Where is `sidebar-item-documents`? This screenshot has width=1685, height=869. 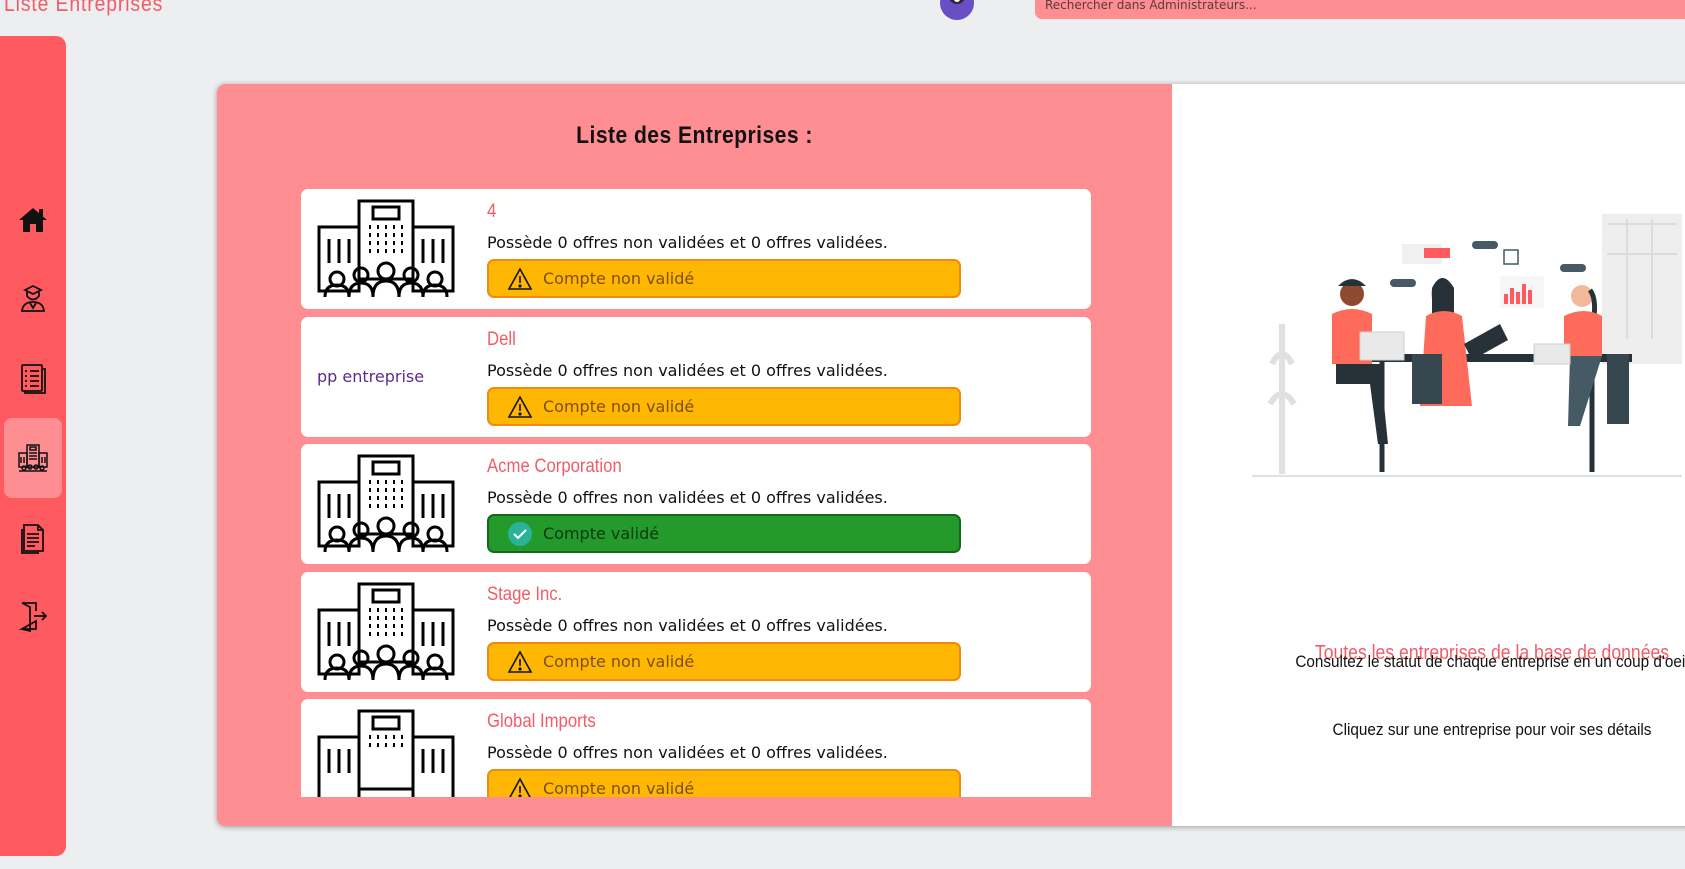 sidebar-item-documents is located at coordinates (33, 538).